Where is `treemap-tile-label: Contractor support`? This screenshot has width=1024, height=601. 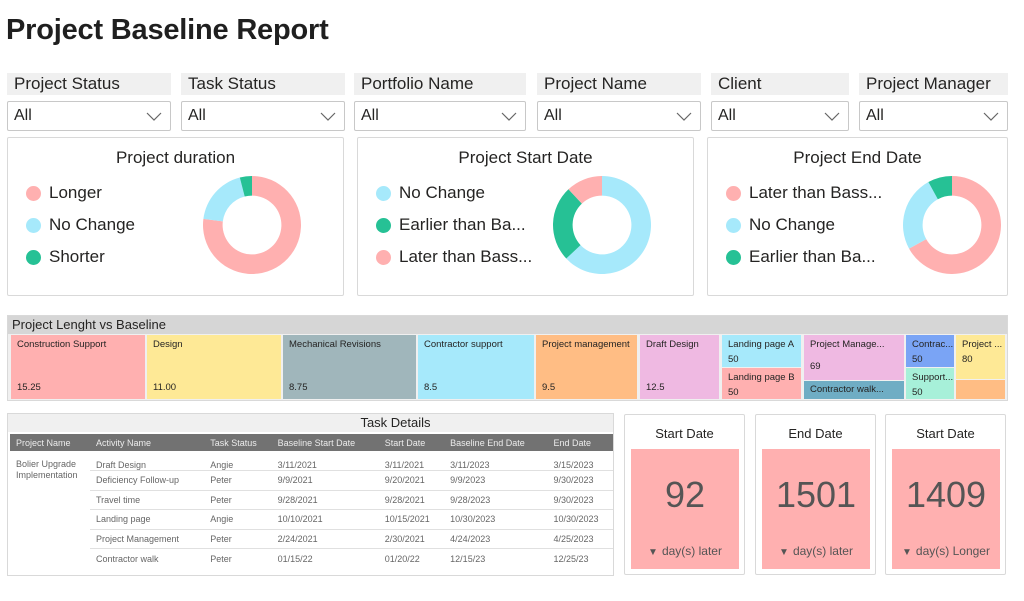
treemap-tile-label: Contractor support is located at coordinates (463, 344).